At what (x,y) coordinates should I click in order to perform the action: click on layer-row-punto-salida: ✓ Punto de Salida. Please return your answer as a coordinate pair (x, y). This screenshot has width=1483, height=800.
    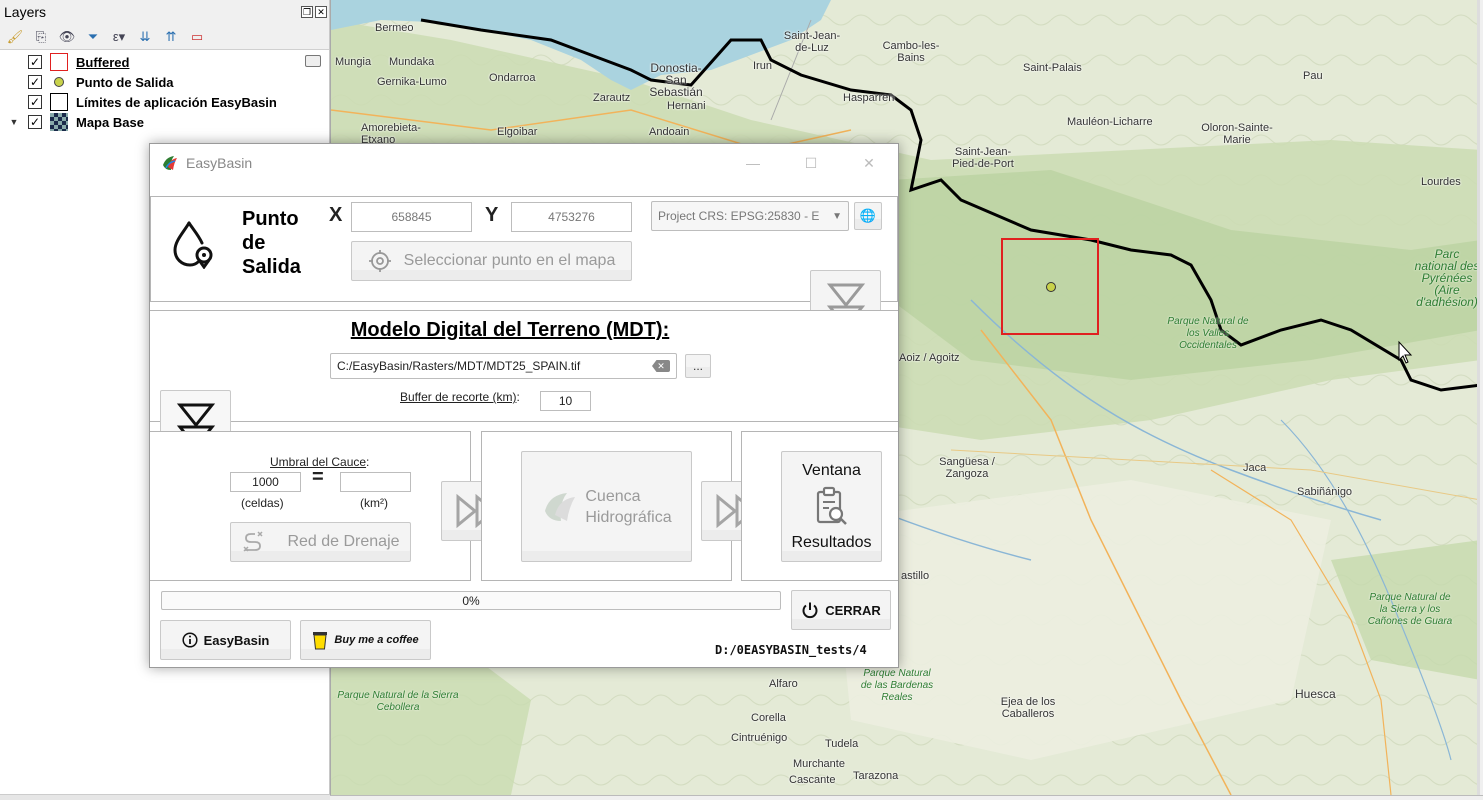
    Looking at the image, I should click on (164, 82).